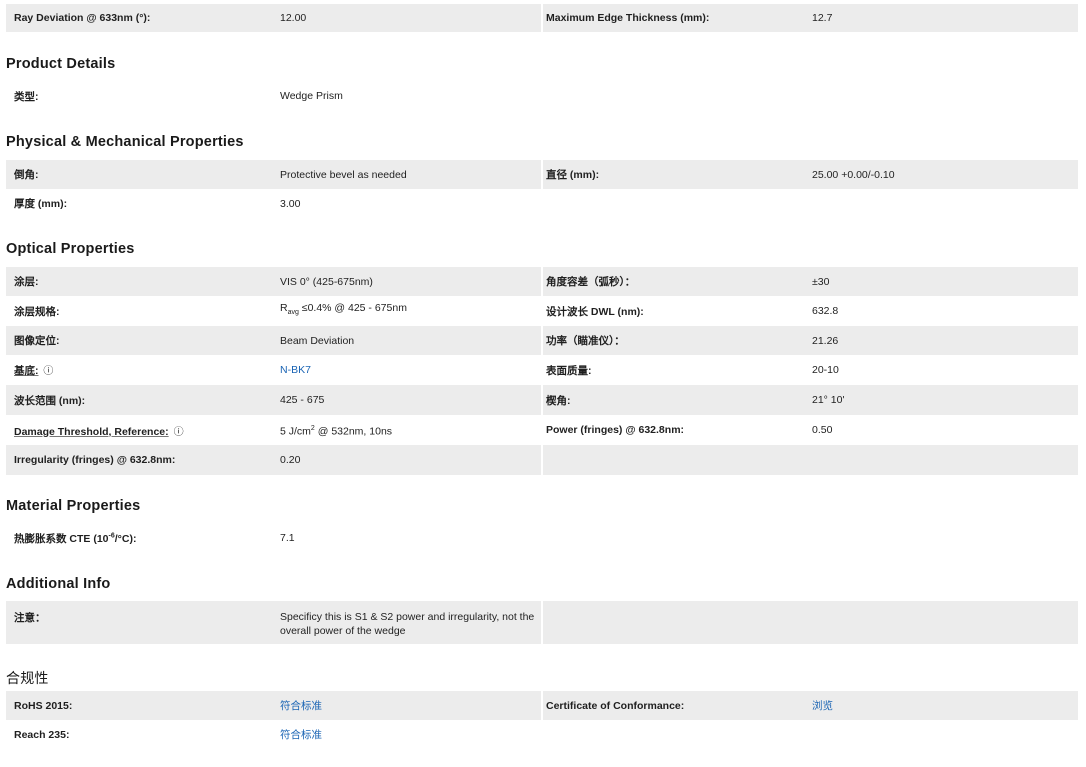 This screenshot has width=1086, height=767. What do you see at coordinates (50, 400) in the screenshot?
I see `spec-label: 波长范围 (nm):` at bounding box center [50, 400].